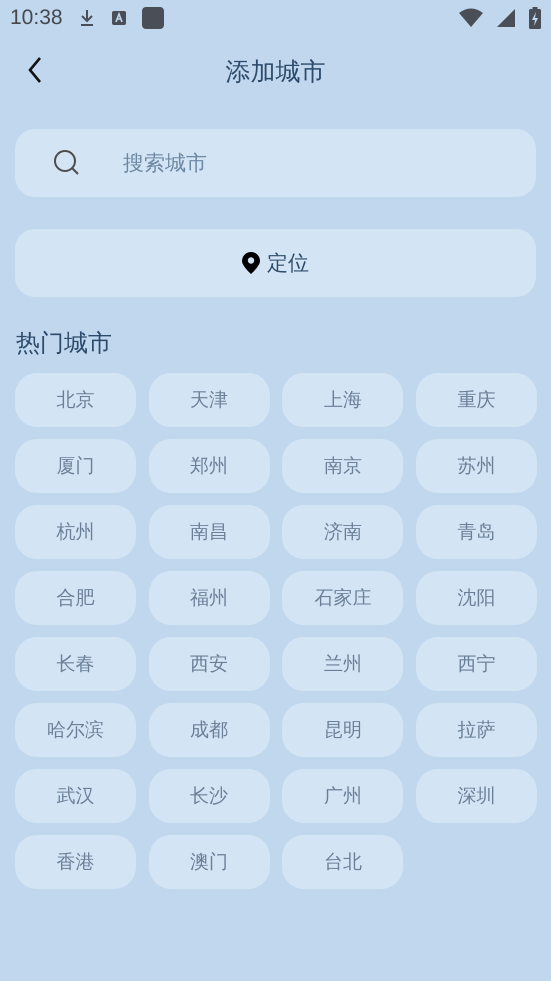 The width and height of the screenshot is (551, 981). I want to click on city-chip: 福州, so click(209, 598).